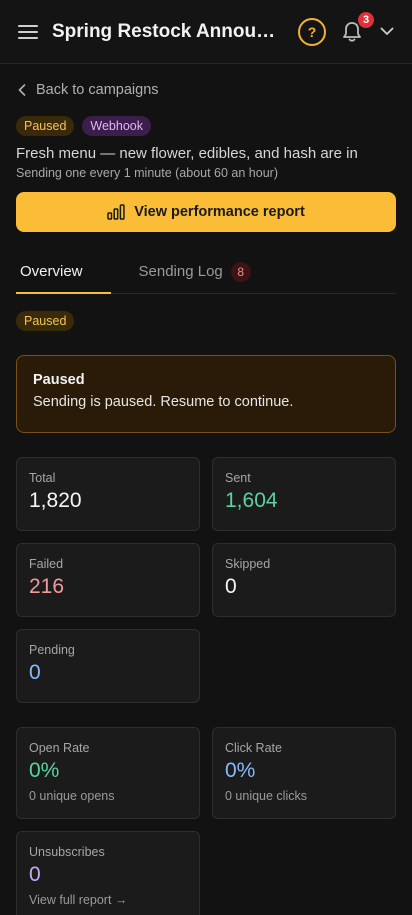  Describe the element at coordinates (22, 90) in the screenshot. I see `chevron-left-icon` at that location.